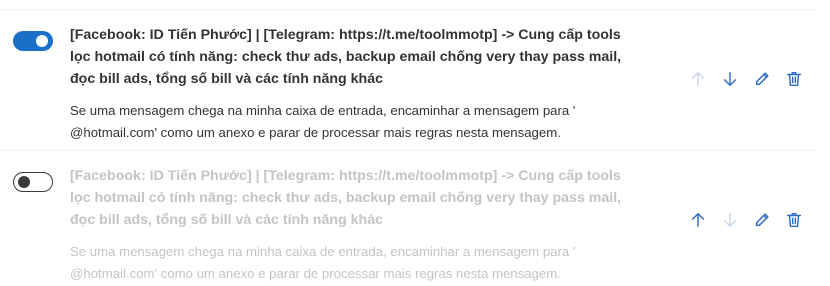 The image size is (830, 286). Describe the element at coordinates (408, 9) in the screenshot. I see `divider-top` at that location.